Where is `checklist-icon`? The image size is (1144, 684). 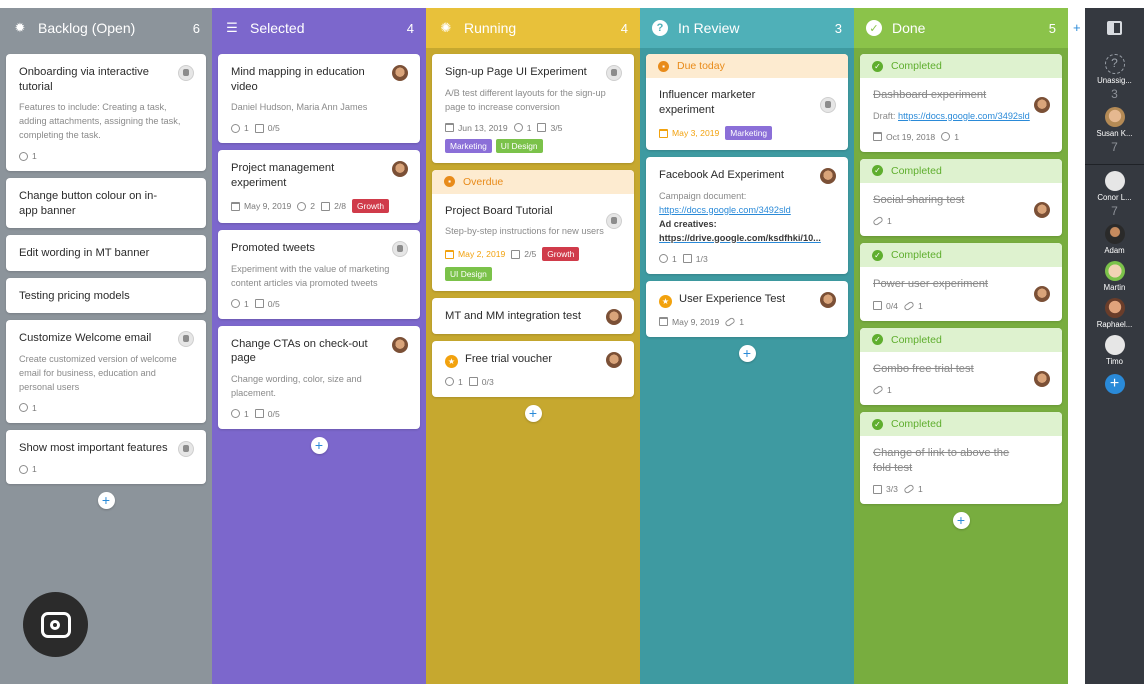 checklist-icon is located at coordinates (259, 303).